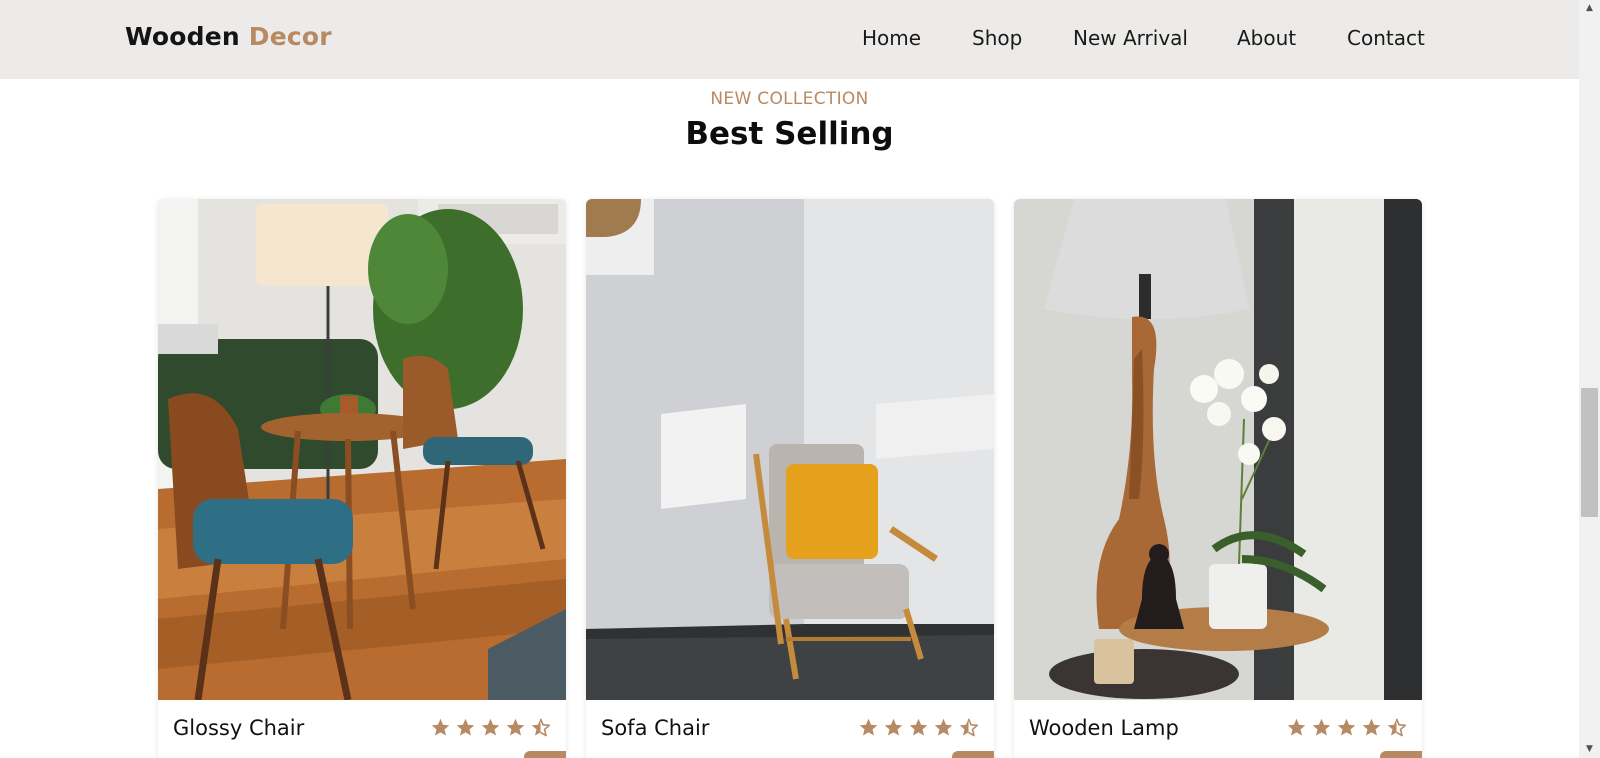  What do you see at coordinates (655, 728) in the screenshot?
I see `product-title-sofa-chair: Sofa Chair` at bounding box center [655, 728].